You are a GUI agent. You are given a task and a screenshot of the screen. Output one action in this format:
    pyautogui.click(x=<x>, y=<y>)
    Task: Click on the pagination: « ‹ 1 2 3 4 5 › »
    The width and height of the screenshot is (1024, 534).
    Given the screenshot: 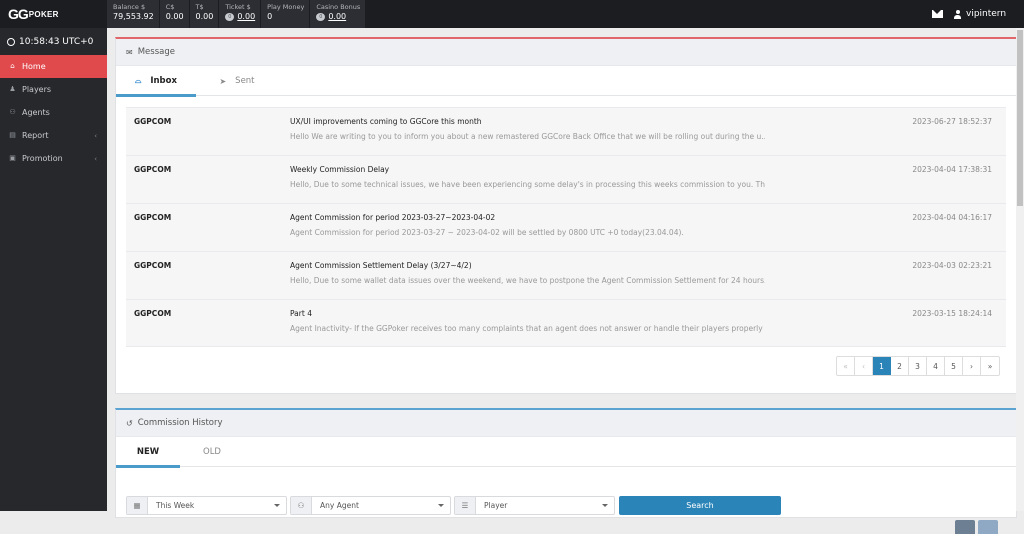 What is the action you would take?
    pyautogui.click(x=918, y=366)
    